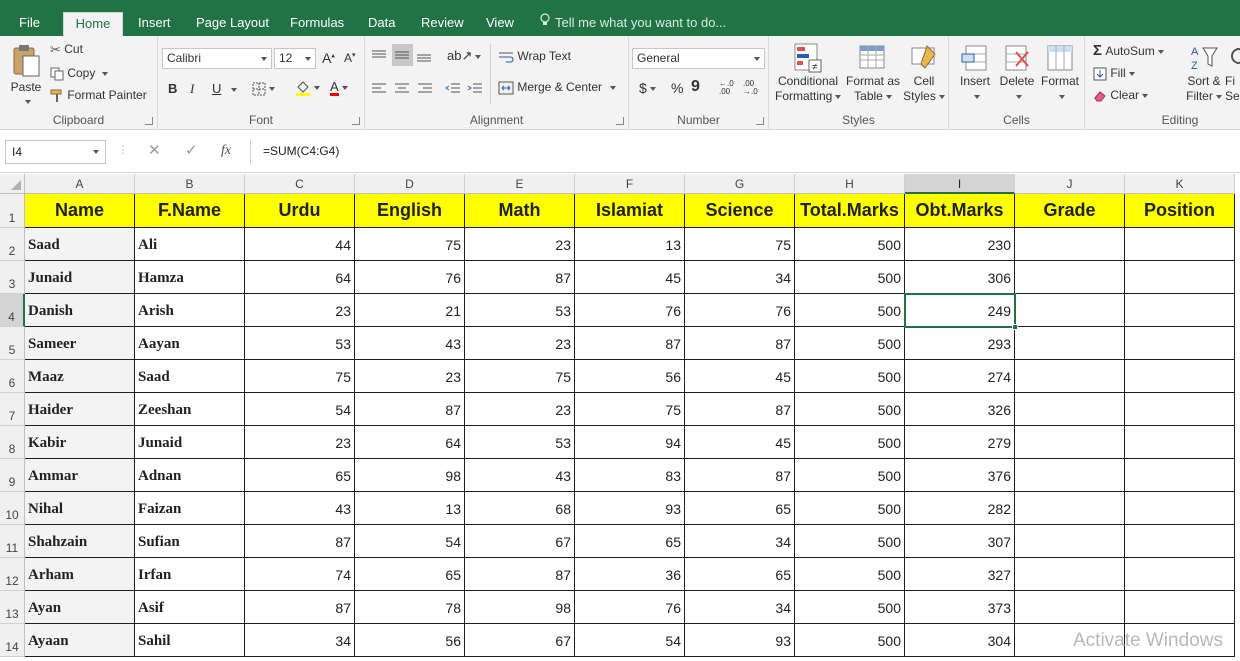 The width and height of the screenshot is (1240, 661). I want to click on cell-e4: 53, so click(520, 310).